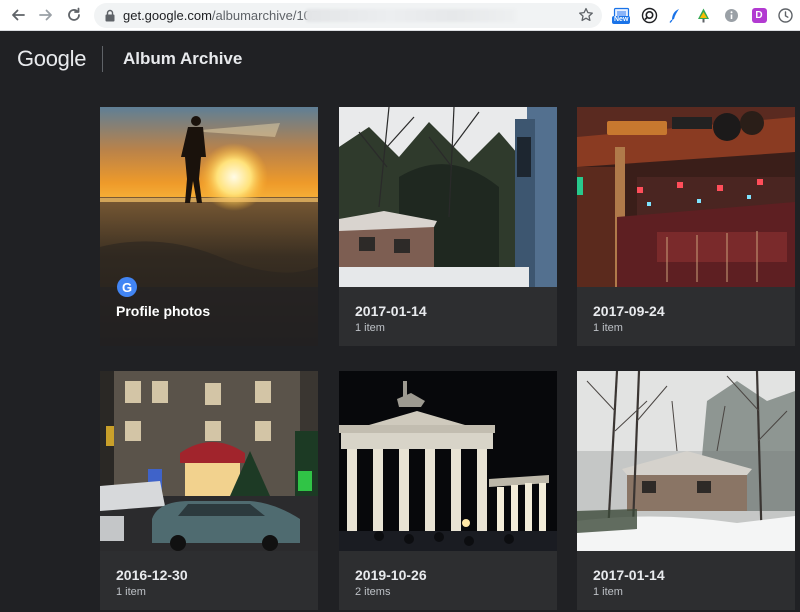 This screenshot has width=800, height=612. I want to click on extension-d: D, so click(759, 15).